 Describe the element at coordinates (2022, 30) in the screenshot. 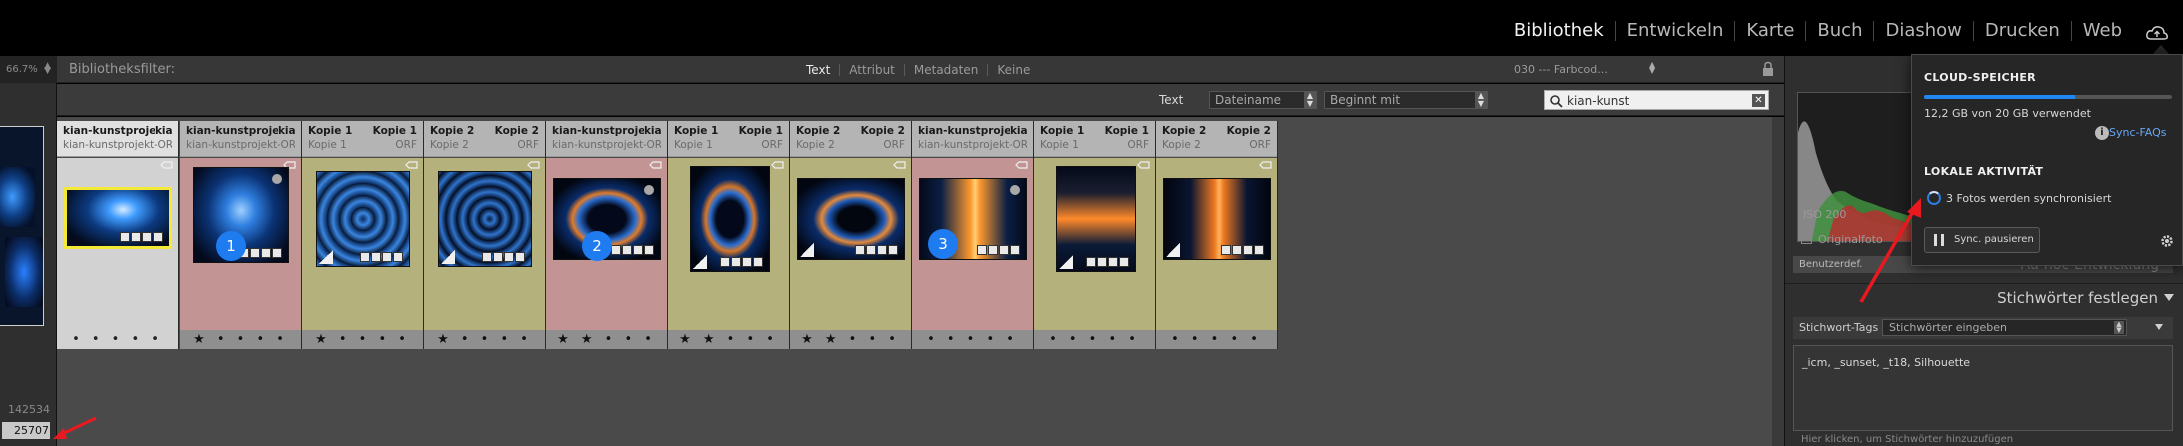

I see `module-drucken: Drucken` at that location.